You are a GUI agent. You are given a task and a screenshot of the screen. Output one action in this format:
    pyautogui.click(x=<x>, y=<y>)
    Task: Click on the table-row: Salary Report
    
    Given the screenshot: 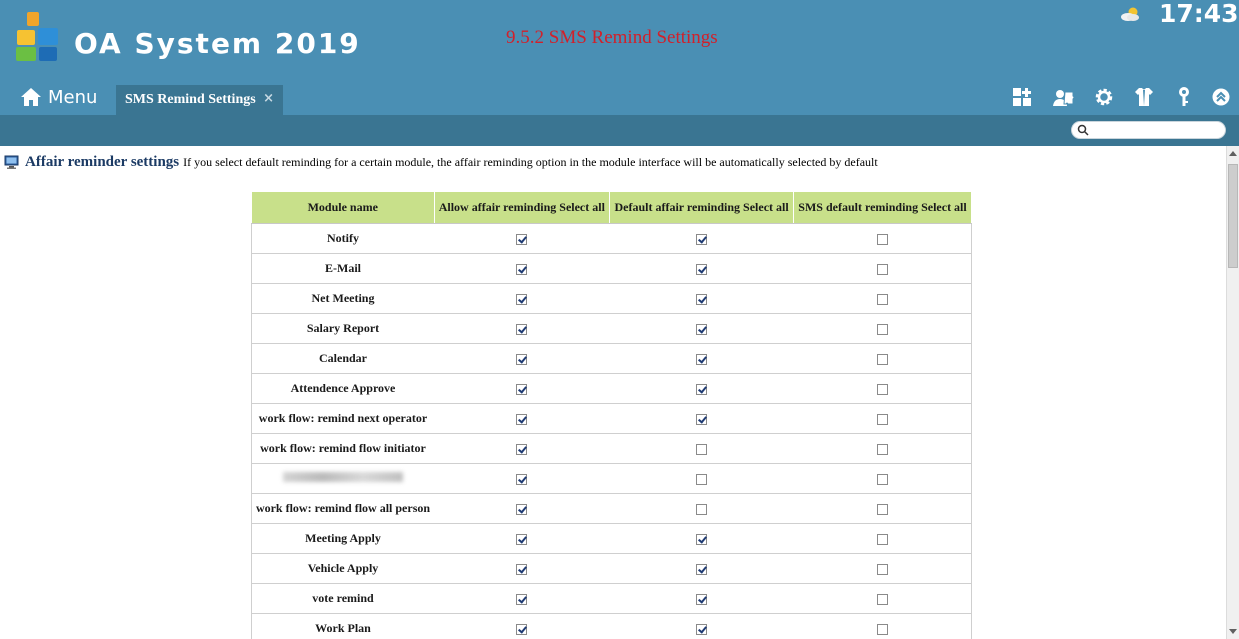 What is the action you would take?
    pyautogui.click(x=611, y=328)
    